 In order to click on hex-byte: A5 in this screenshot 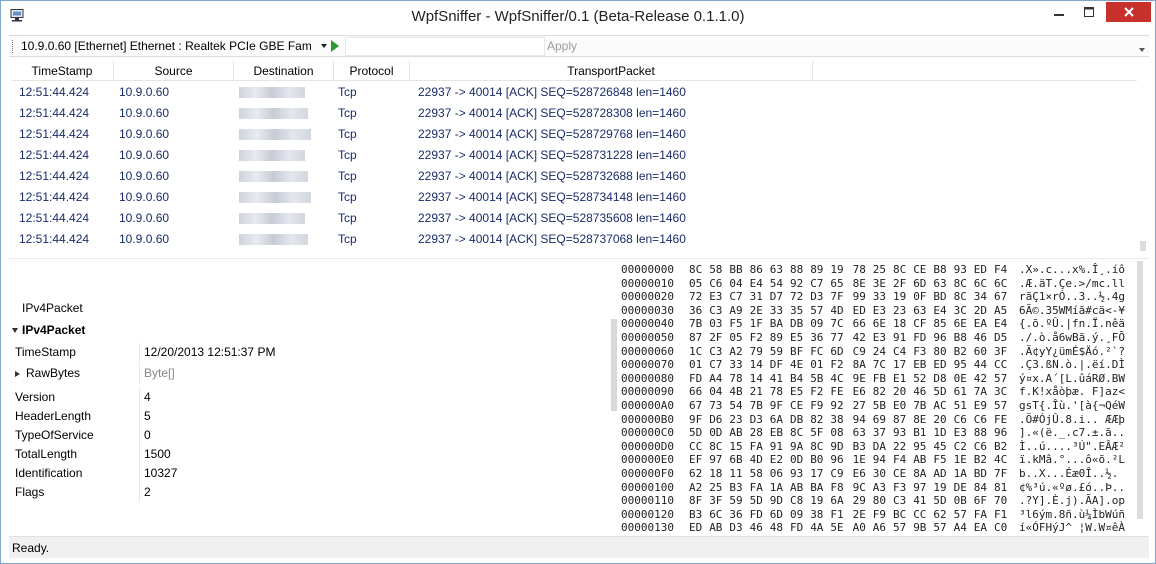, I will do `click(1000, 310)`.